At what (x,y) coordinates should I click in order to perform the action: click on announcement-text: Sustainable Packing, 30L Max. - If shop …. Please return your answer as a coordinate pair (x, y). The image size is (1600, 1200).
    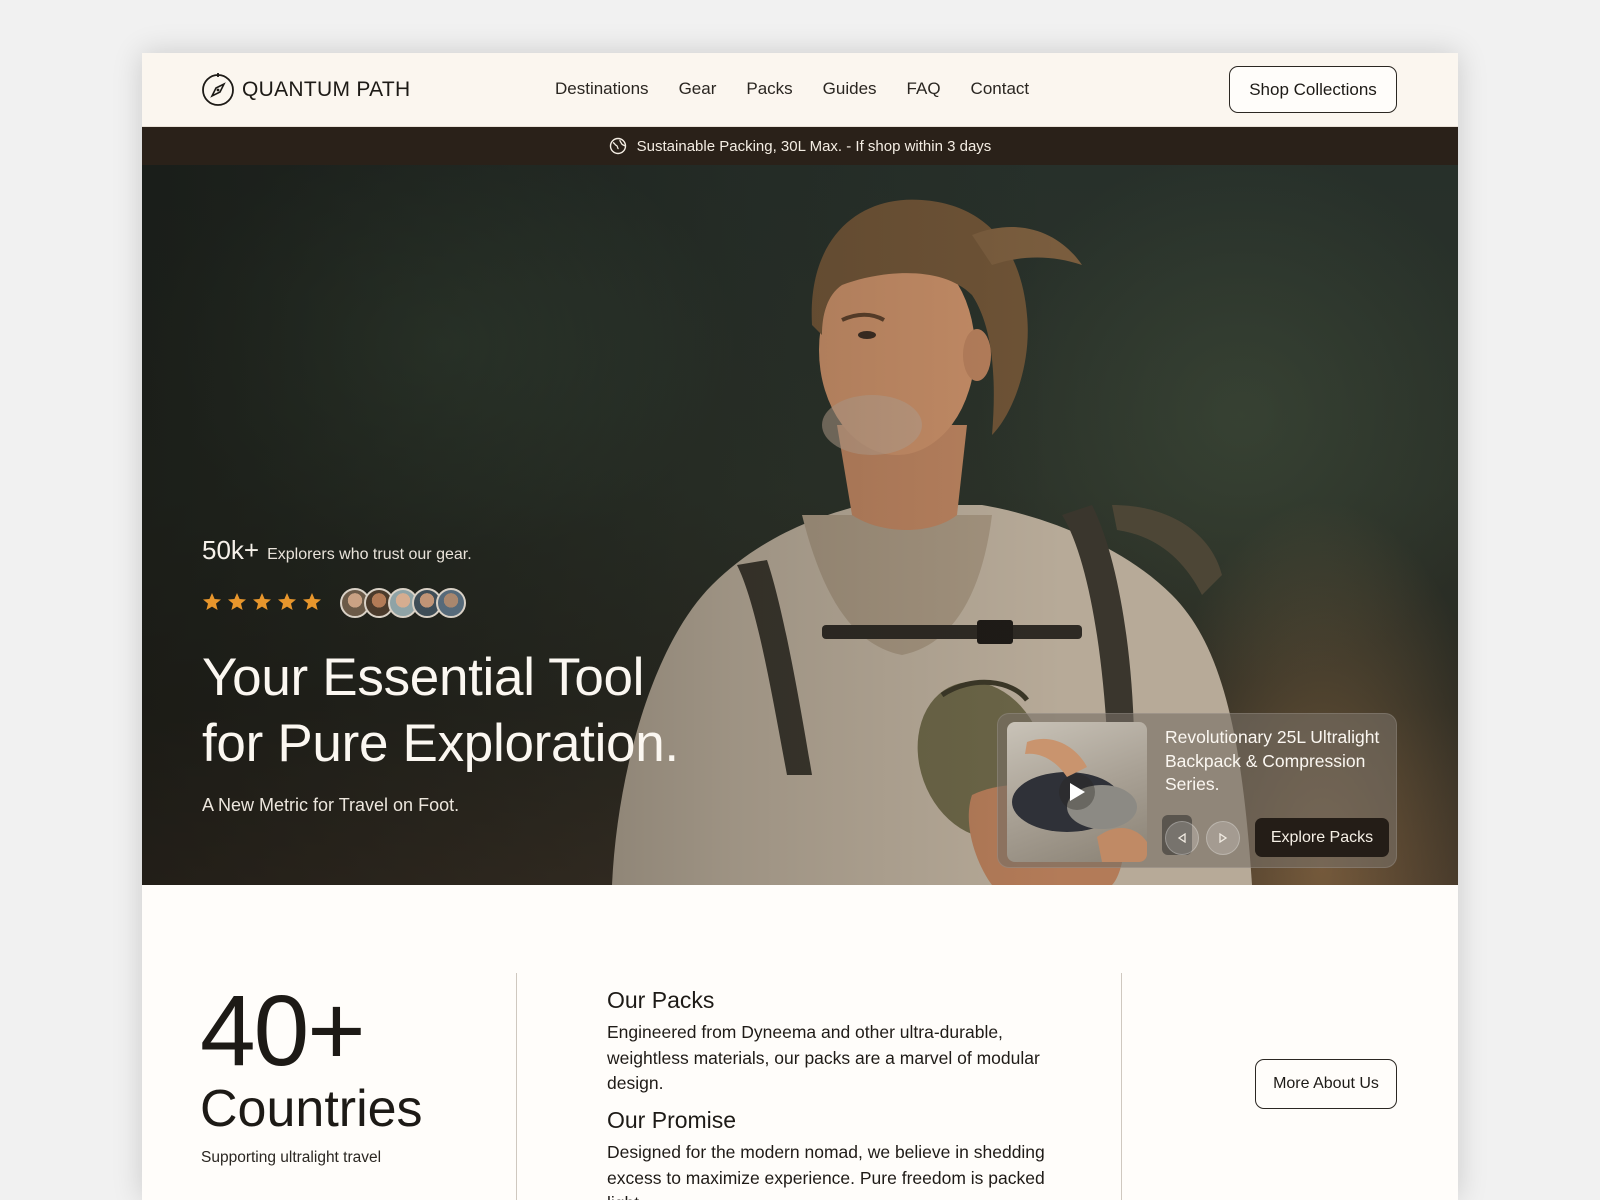
    Looking at the image, I should click on (814, 146).